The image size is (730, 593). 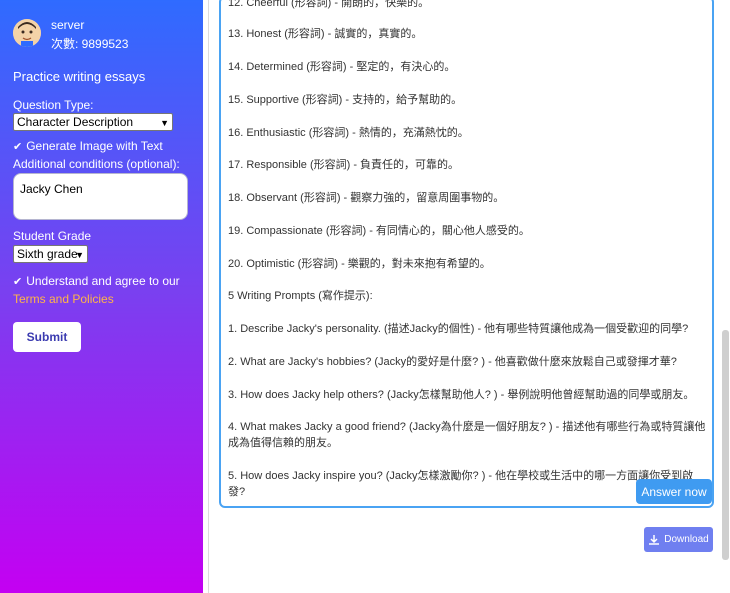 I want to click on student-grade-value: Sixth grade, so click(x=47, y=254).